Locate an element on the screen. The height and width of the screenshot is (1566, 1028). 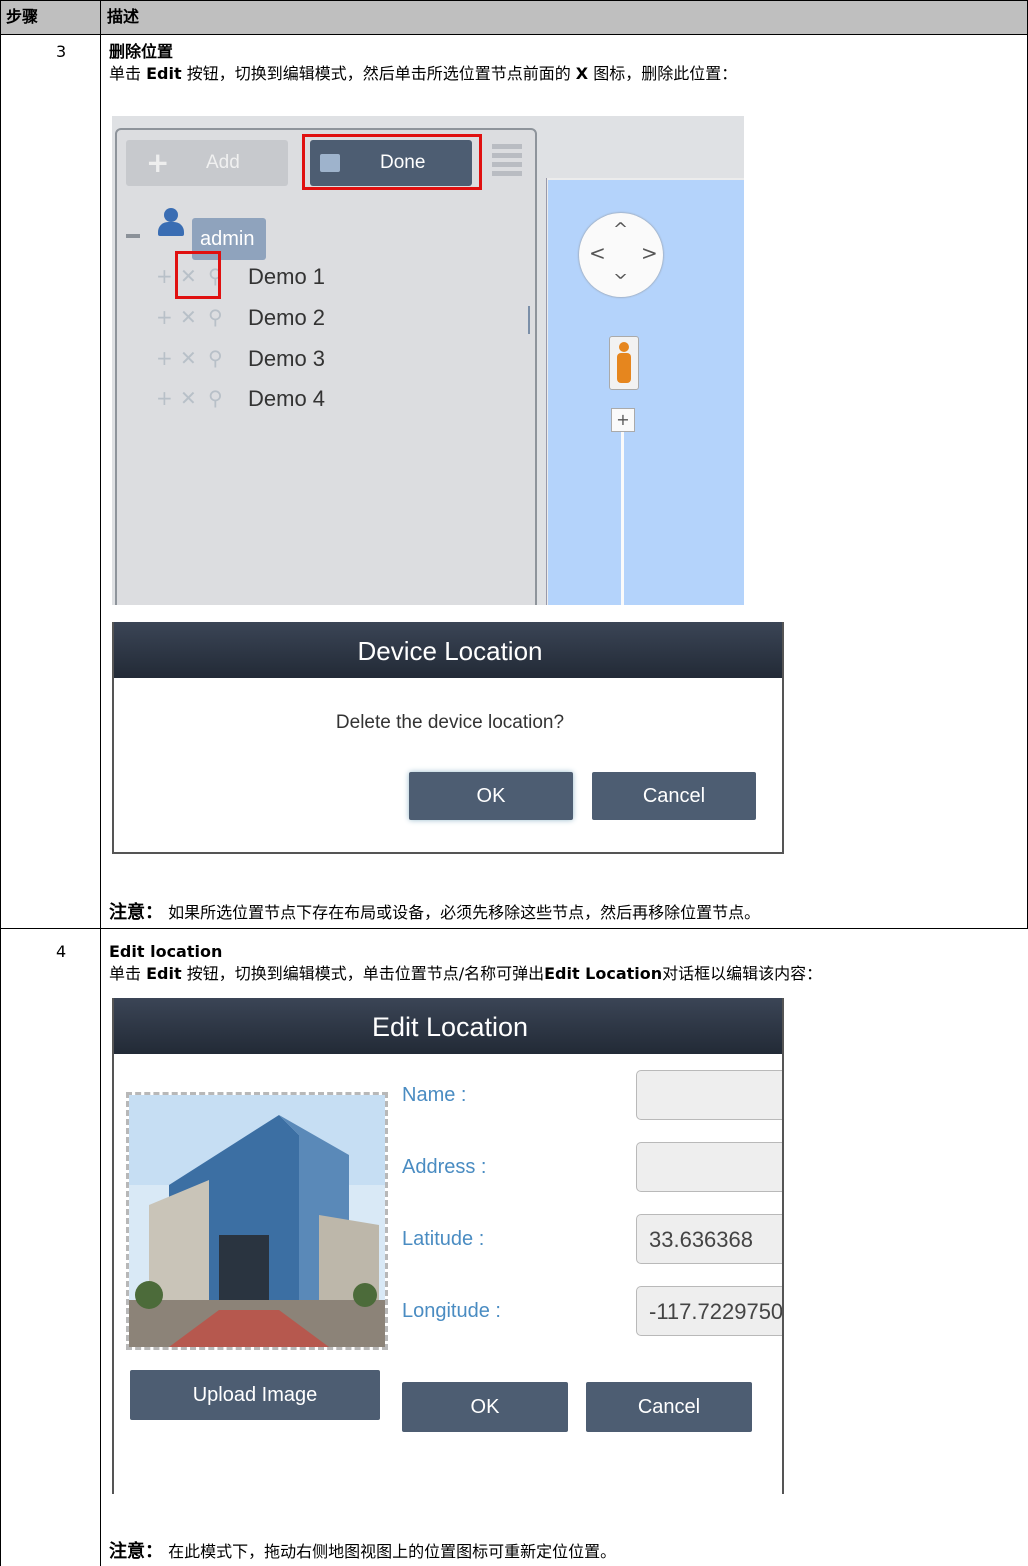
tree-item-label: Demo 3 is located at coordinates (287, 358).